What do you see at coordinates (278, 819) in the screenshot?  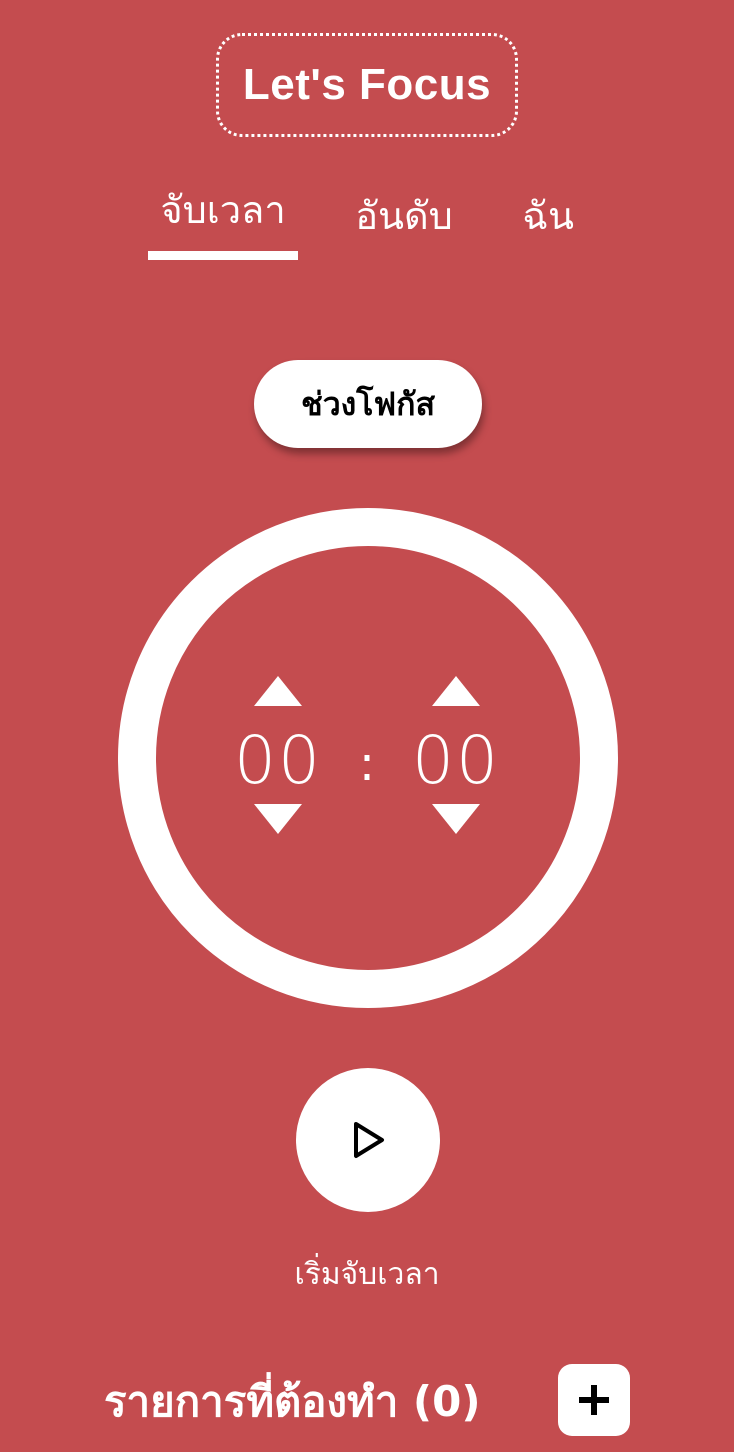 I see `minutes-decrement-icon` at bounding box center [278, 819].